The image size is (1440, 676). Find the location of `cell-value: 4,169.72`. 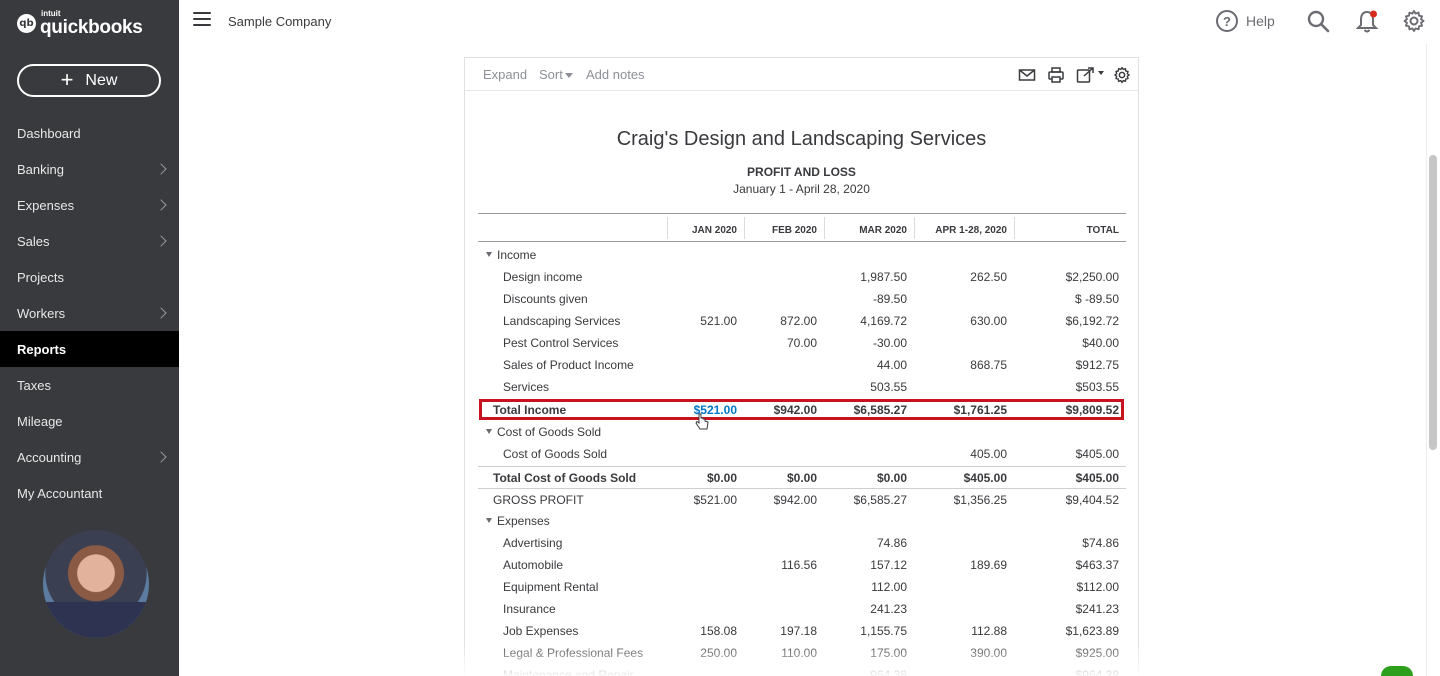

cell-value: 4,169.72 is located at coordinates (852, 321).